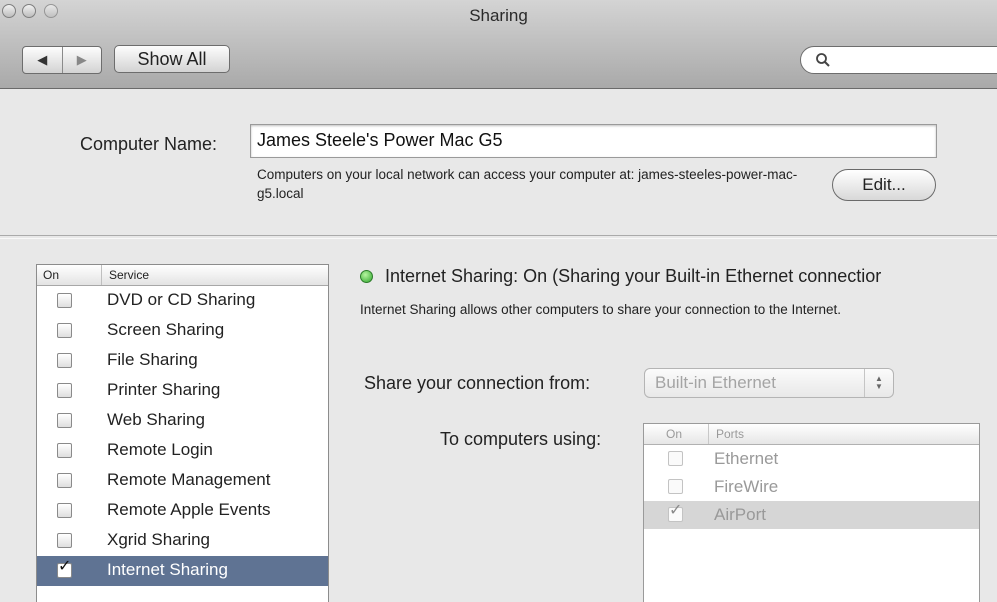 This screenshot has height=602, width=997. I want to click on service-label: File Sharing, so click(152, 359).